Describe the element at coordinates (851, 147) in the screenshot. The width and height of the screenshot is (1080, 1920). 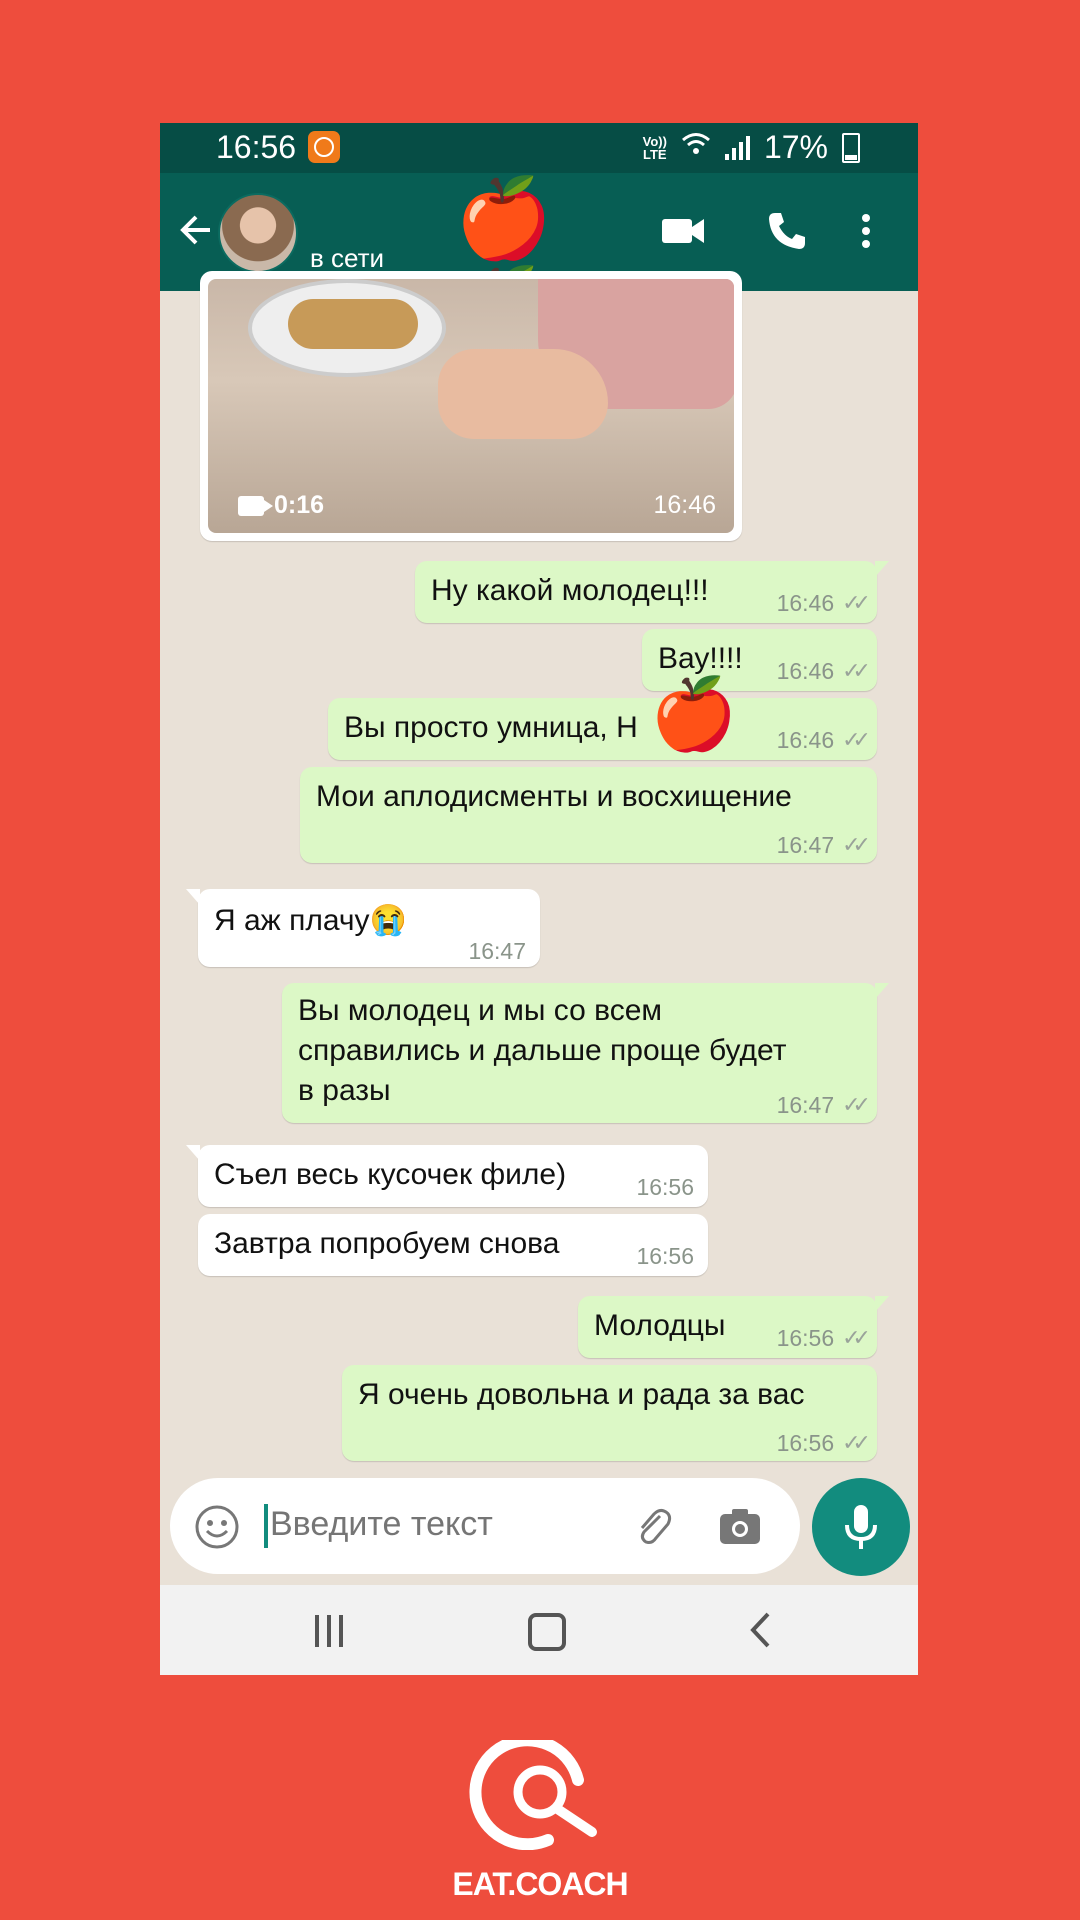
I see `battery-icon` at that location.